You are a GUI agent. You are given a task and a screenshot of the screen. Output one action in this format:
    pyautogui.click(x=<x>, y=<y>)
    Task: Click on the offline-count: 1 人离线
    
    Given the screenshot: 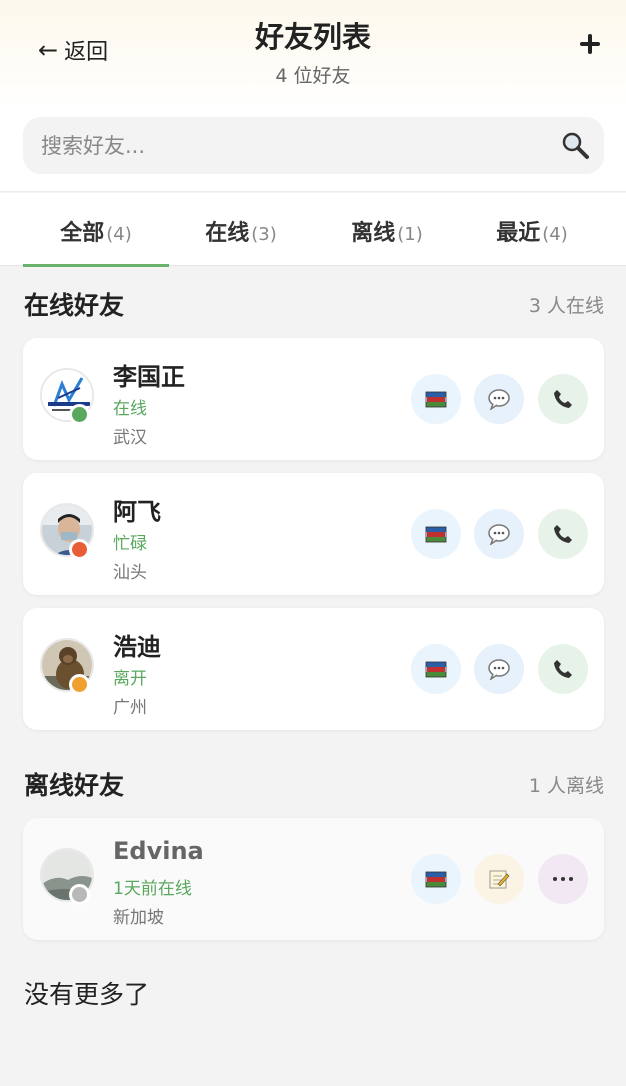 What is the action you would take?
    pyautogui.click(x=566, y=786)
    